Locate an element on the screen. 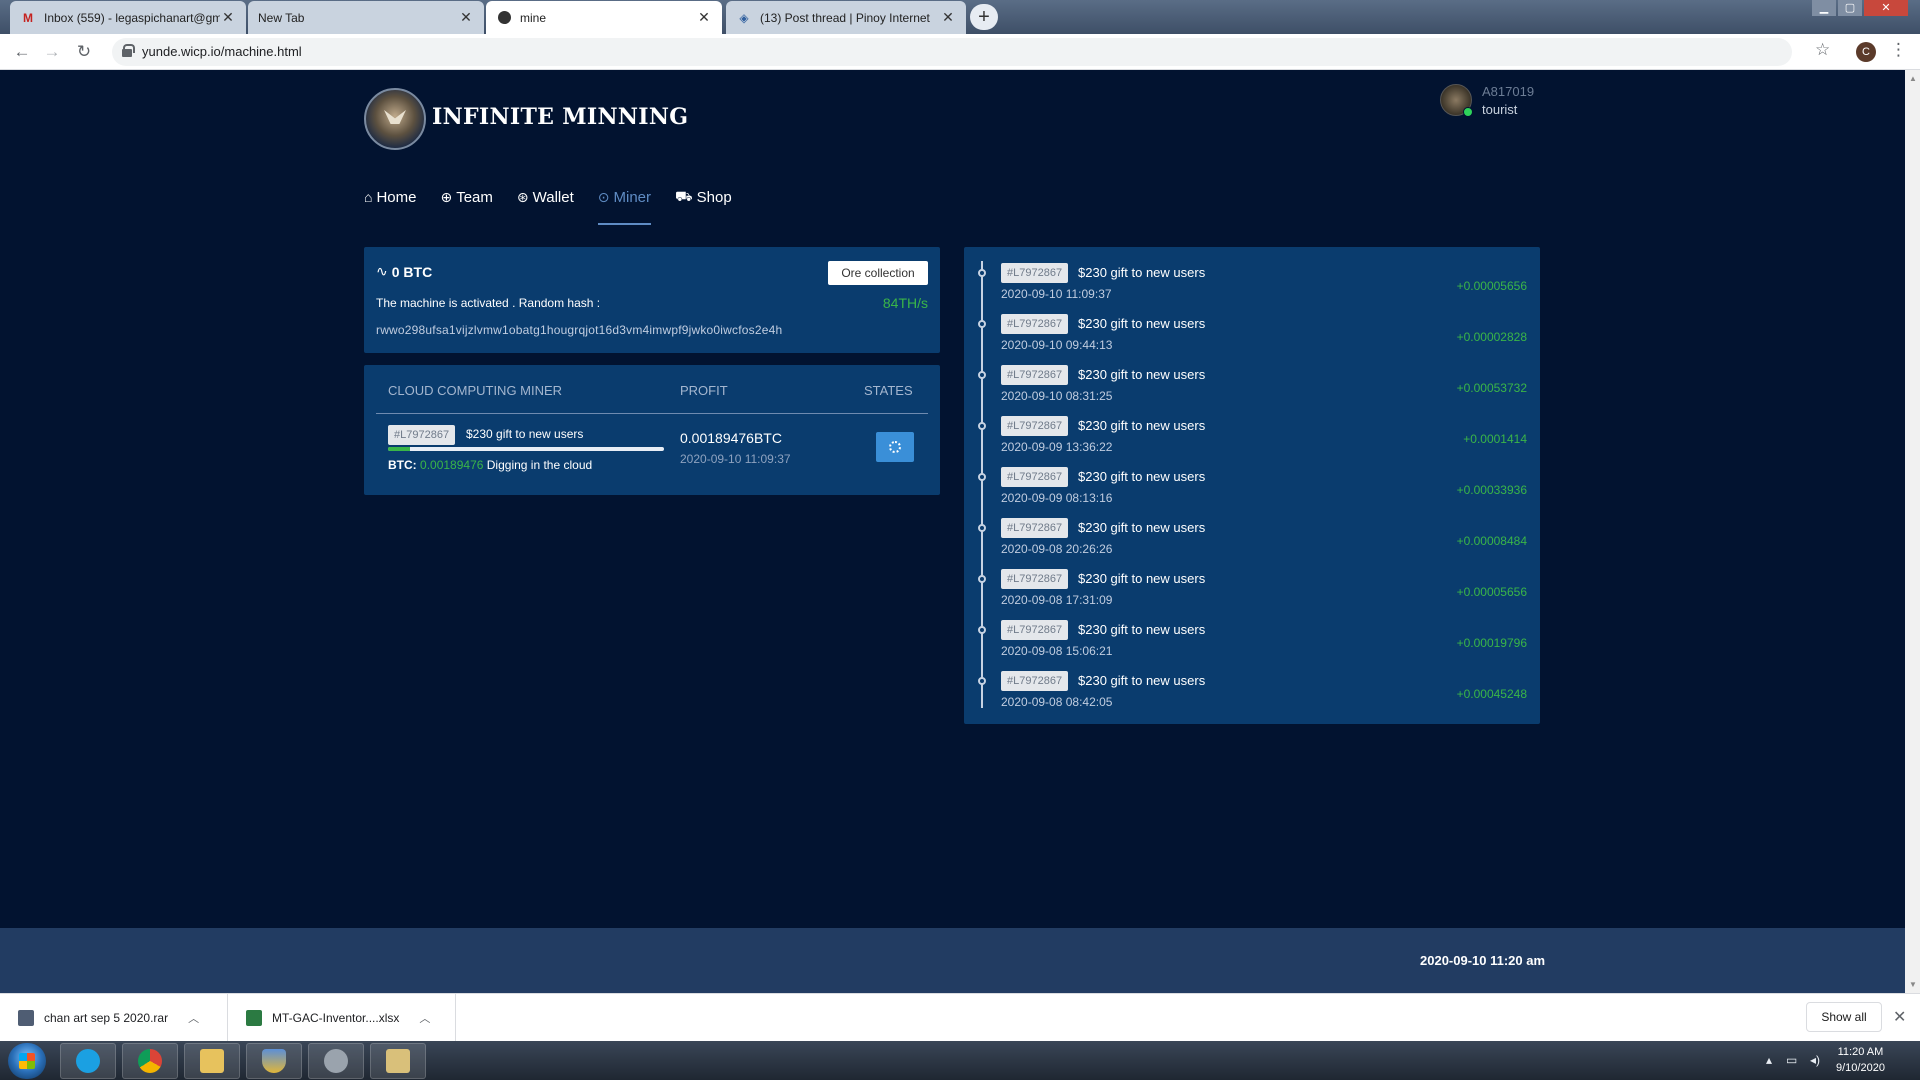  nav-wallet: ⊛ Wallet is located at coordinates (545, 197).